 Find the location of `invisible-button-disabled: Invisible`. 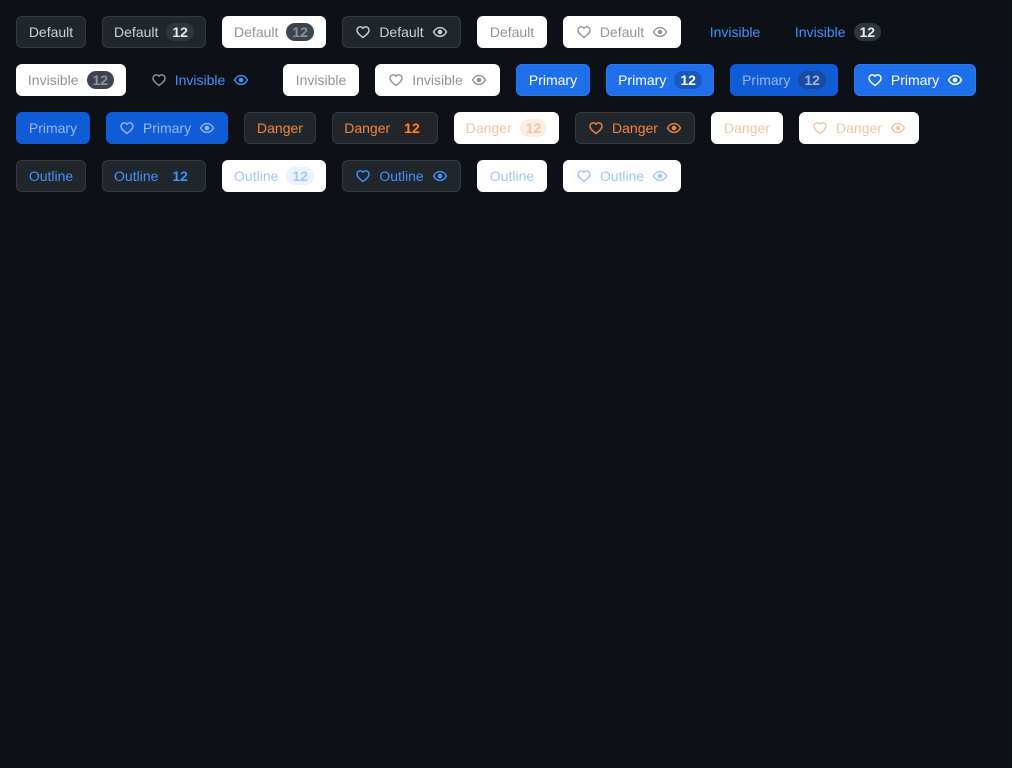

invisible-button-disabled: Invisible is located at coordinates (321, 80).